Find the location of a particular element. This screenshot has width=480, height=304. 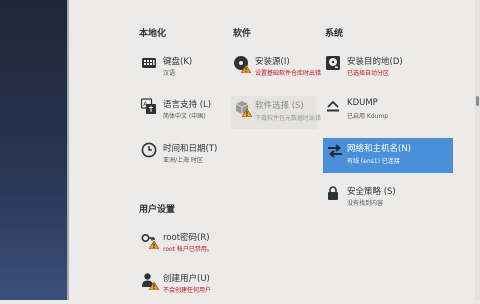

spoke-create-user: 创建用户(U) 不会创建任何用户 is located at coordinates (210, 288).